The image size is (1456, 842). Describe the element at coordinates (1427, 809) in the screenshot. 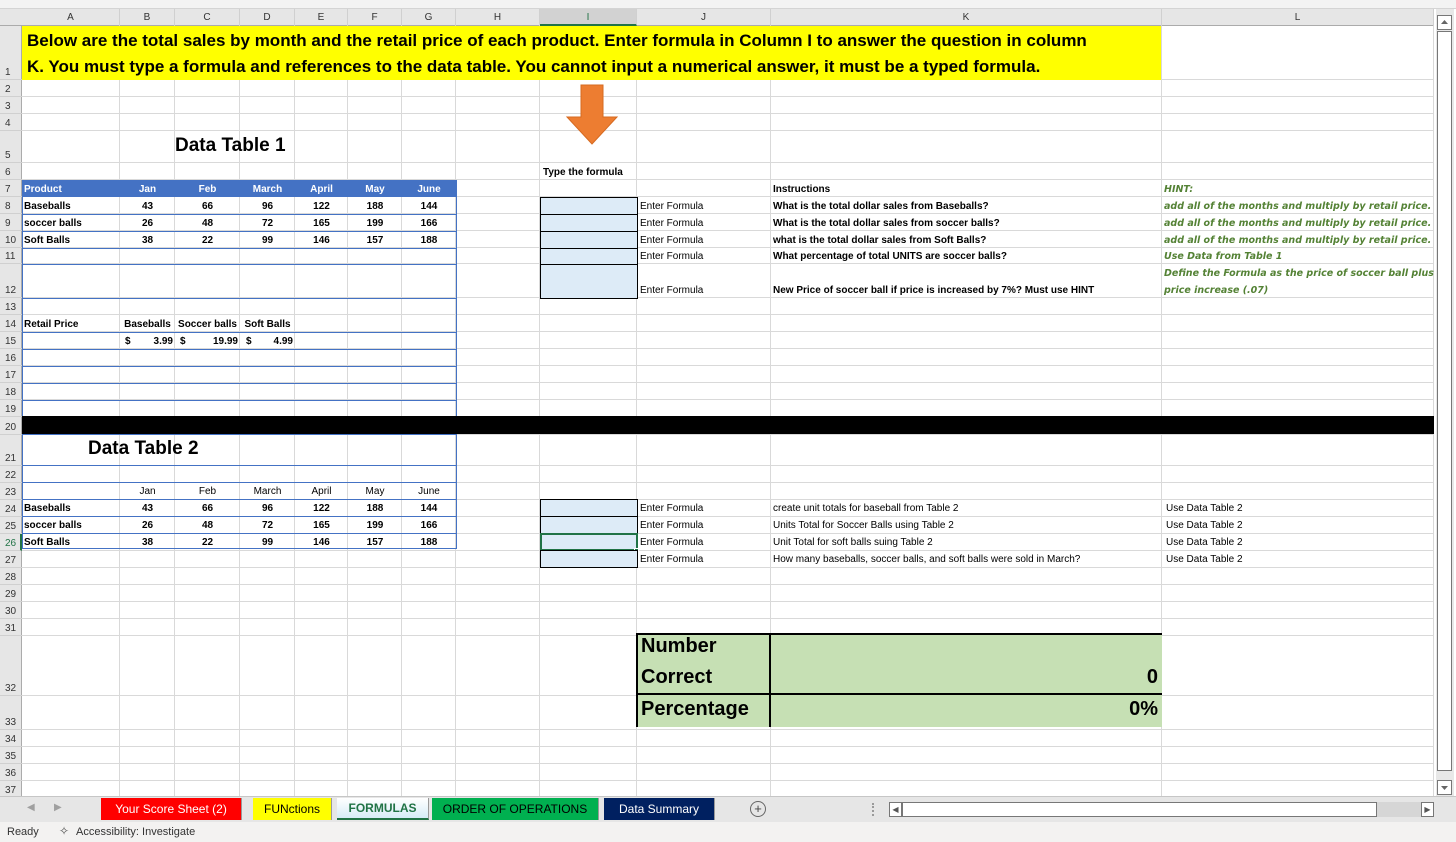

I see `scroll-right-button: ▶` at that location.